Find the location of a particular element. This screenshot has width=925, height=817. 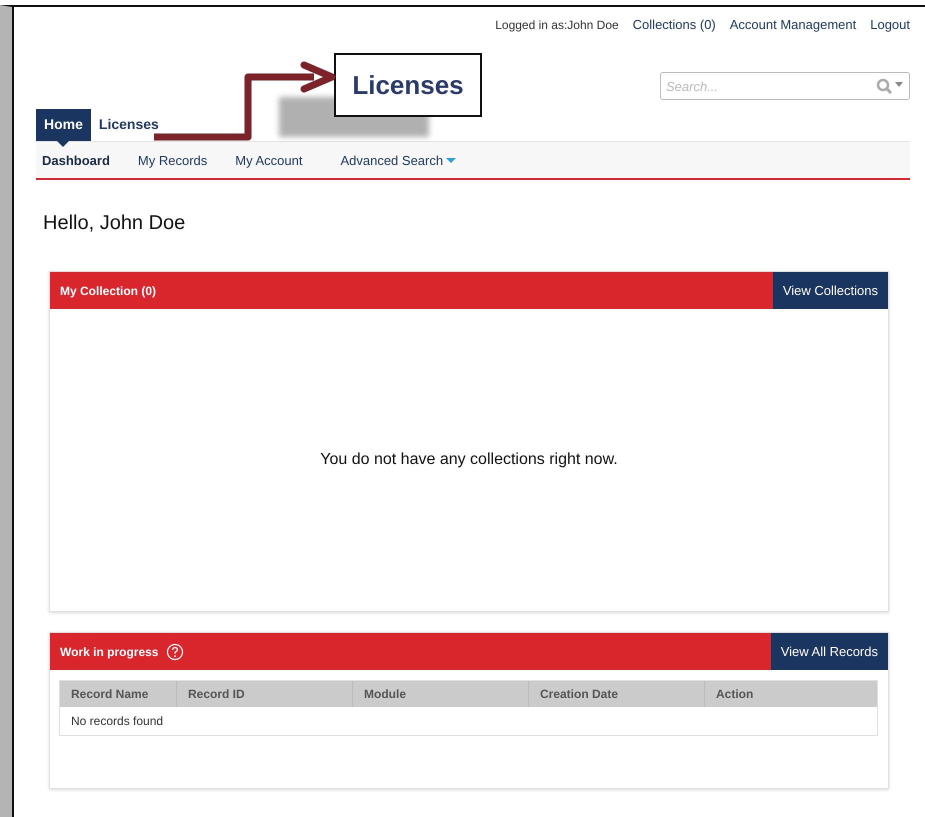

subnav-item: My Account is located at coordinates (268, 160).